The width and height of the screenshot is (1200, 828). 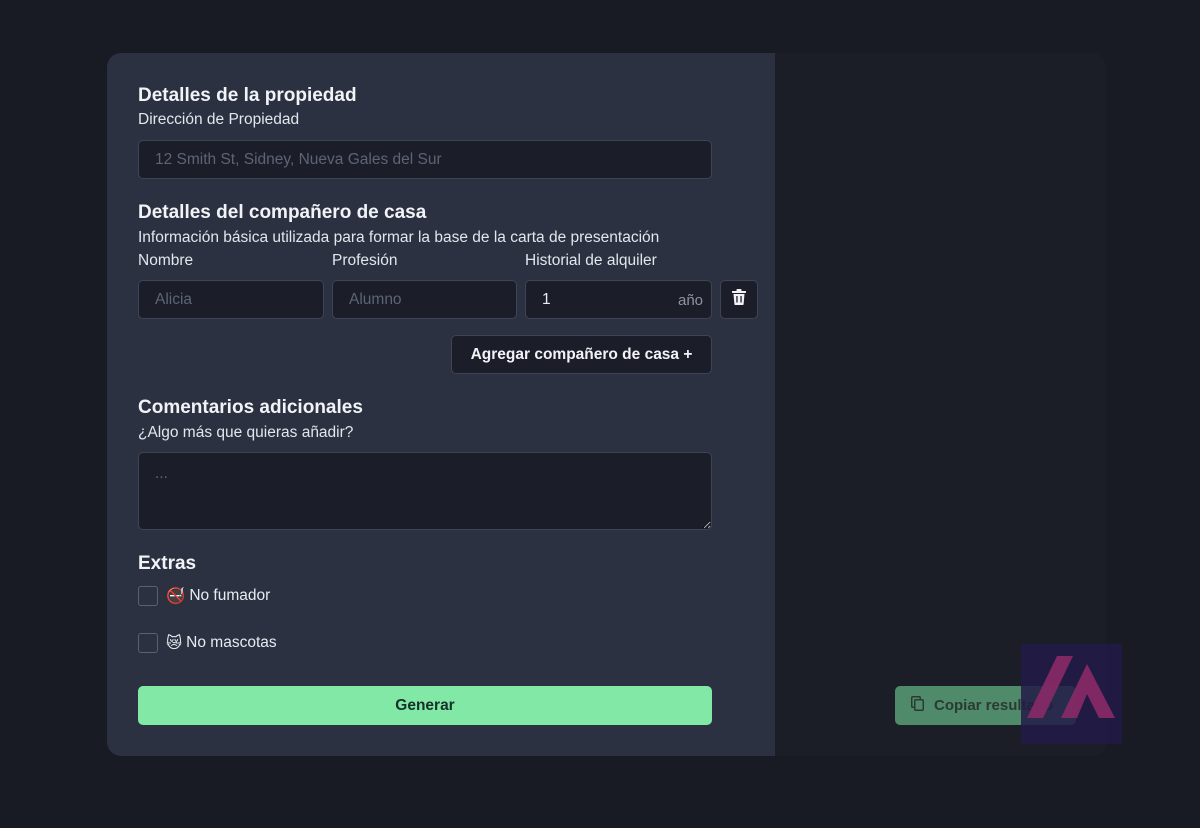 I want to click on history-suffix: año, so click(x=691, y=300).